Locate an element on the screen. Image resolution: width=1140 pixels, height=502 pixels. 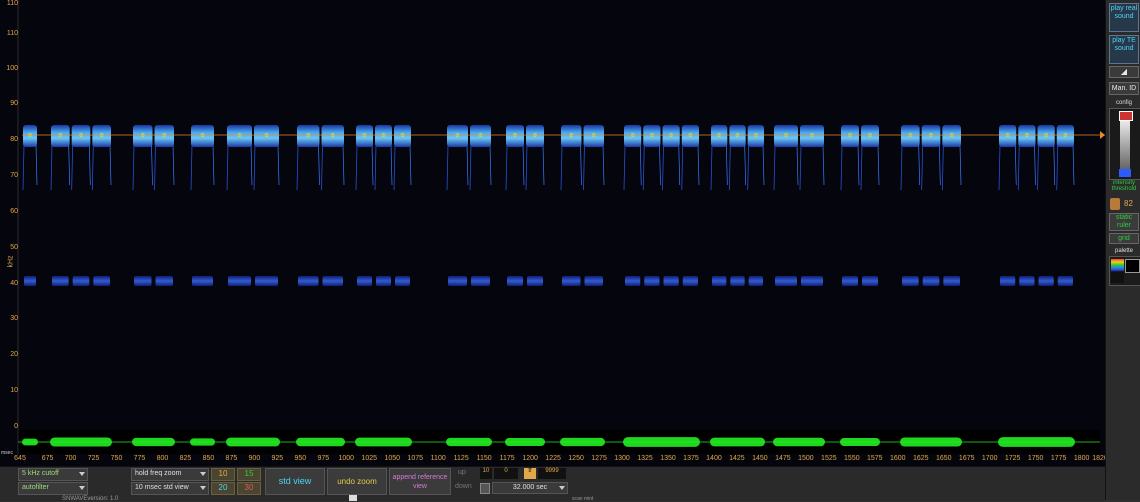
down-label: down is located at coordinates (463, 486).